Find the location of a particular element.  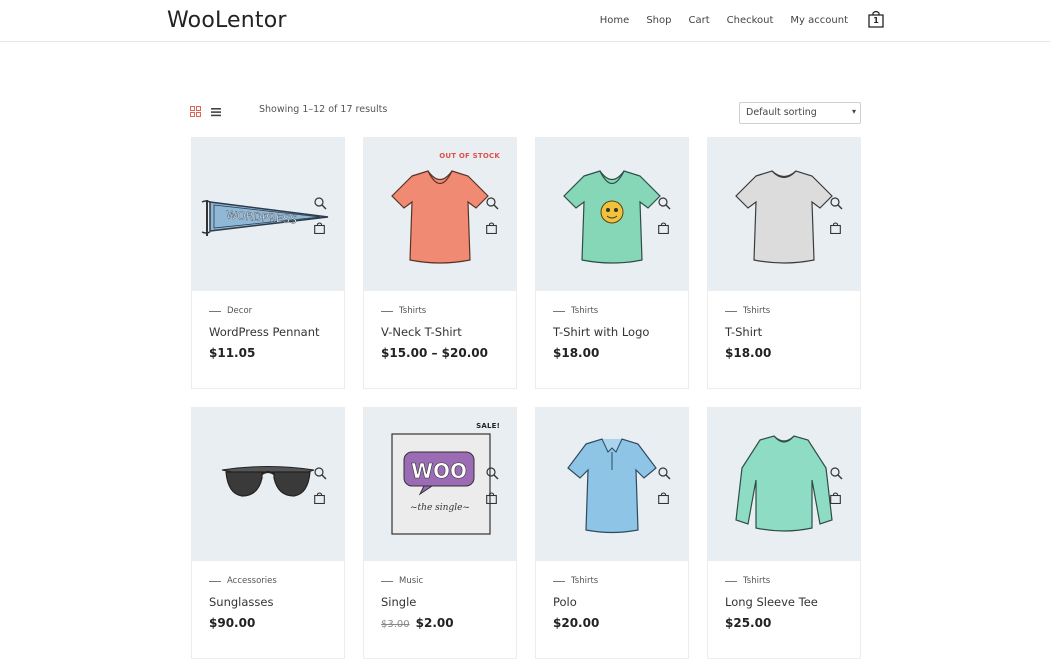

product-info: Accessories Sunglasses $90.00 is located at coordinates (274, 603).